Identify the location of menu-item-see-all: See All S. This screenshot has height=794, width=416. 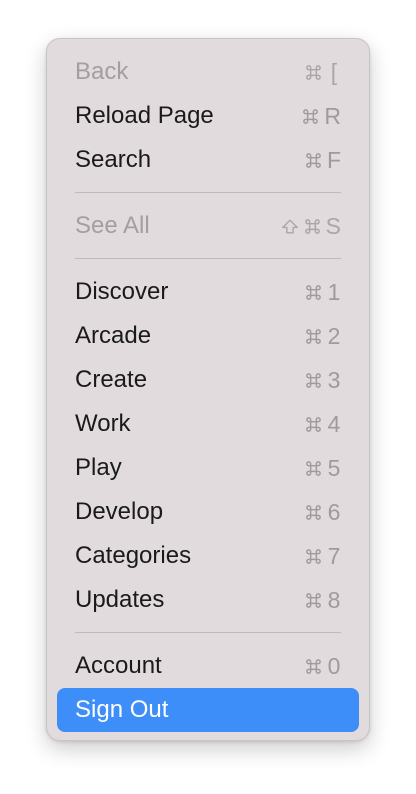
(208, 226).